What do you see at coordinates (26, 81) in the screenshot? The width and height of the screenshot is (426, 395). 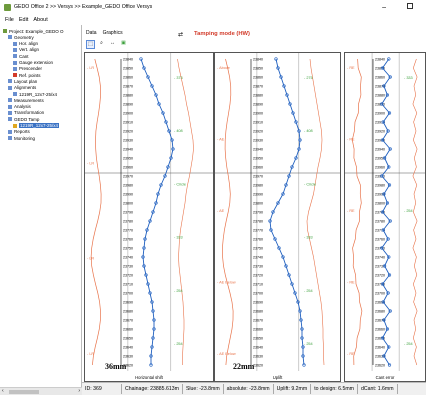 I see `tree-item-label: Layout plan` at bounding box center [26, 81].